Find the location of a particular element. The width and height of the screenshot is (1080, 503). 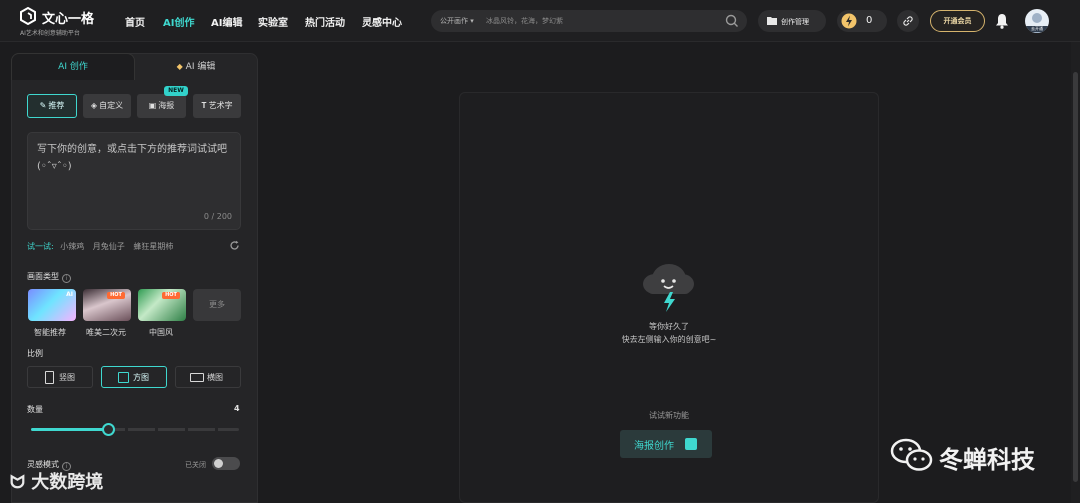

quantity-slider-track is located at coordinates (135, 429).